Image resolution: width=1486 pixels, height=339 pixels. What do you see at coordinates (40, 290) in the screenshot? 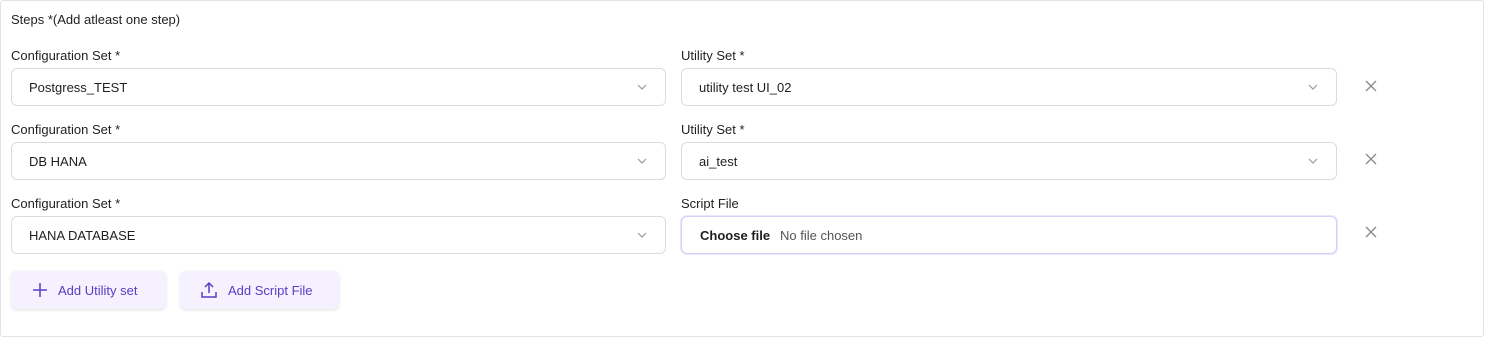
I see `plus-icon` at bounding box center [40, 290].